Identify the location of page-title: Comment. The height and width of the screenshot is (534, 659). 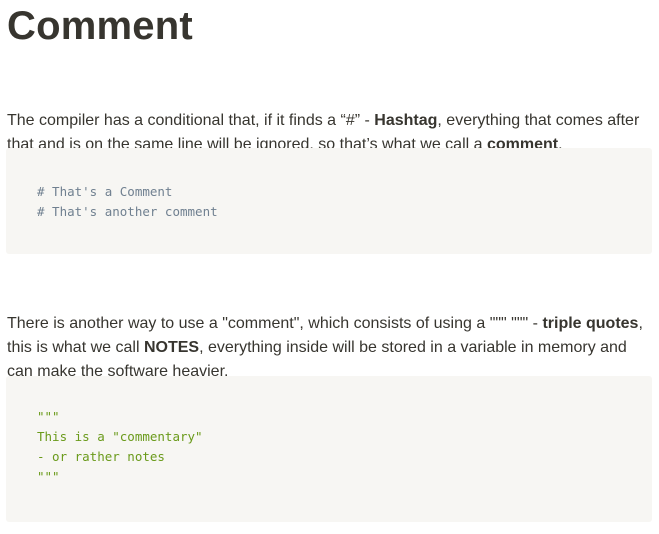
(100, 26).